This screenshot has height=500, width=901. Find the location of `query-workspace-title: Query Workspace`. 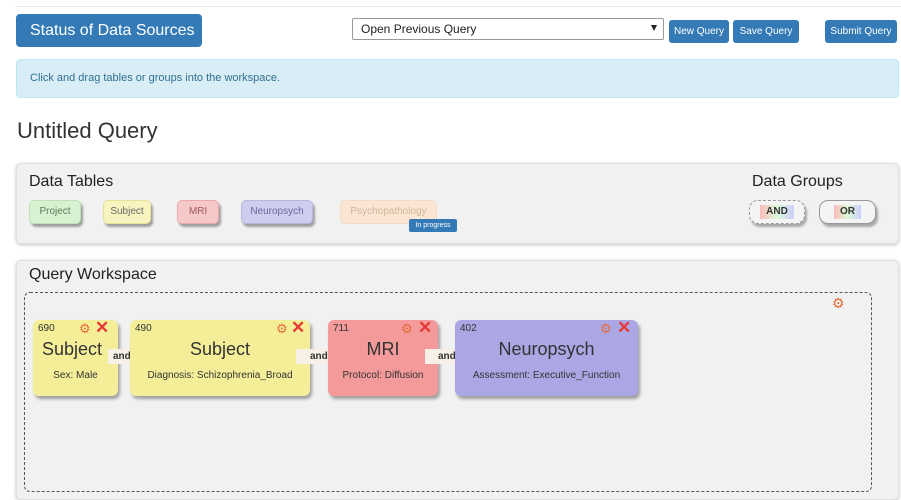

query-workspace-title: Query Workspace is located at coordinates (93, 274).